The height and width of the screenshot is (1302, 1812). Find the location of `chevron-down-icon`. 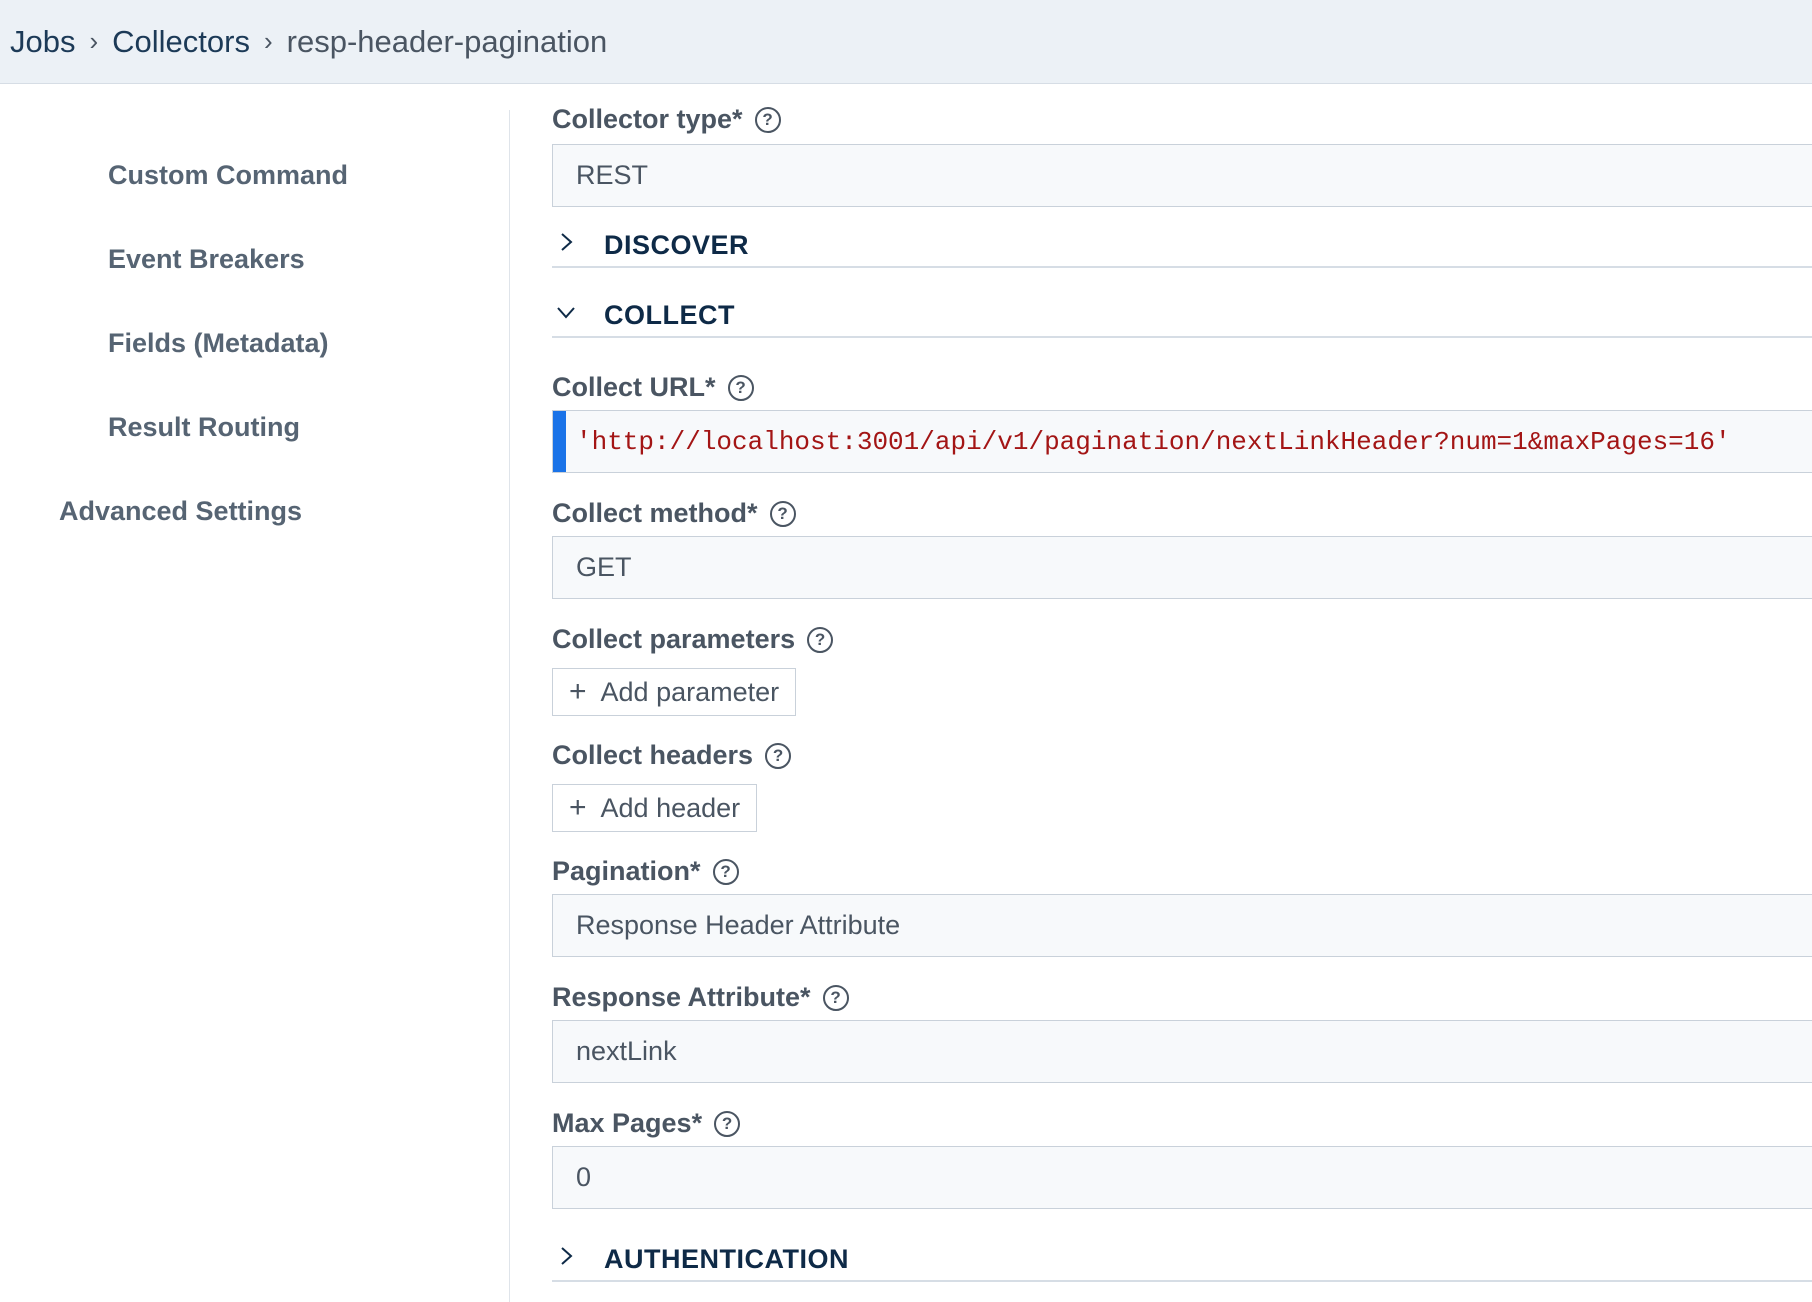

chevron-down-icon is located at coordinates (566, 312).